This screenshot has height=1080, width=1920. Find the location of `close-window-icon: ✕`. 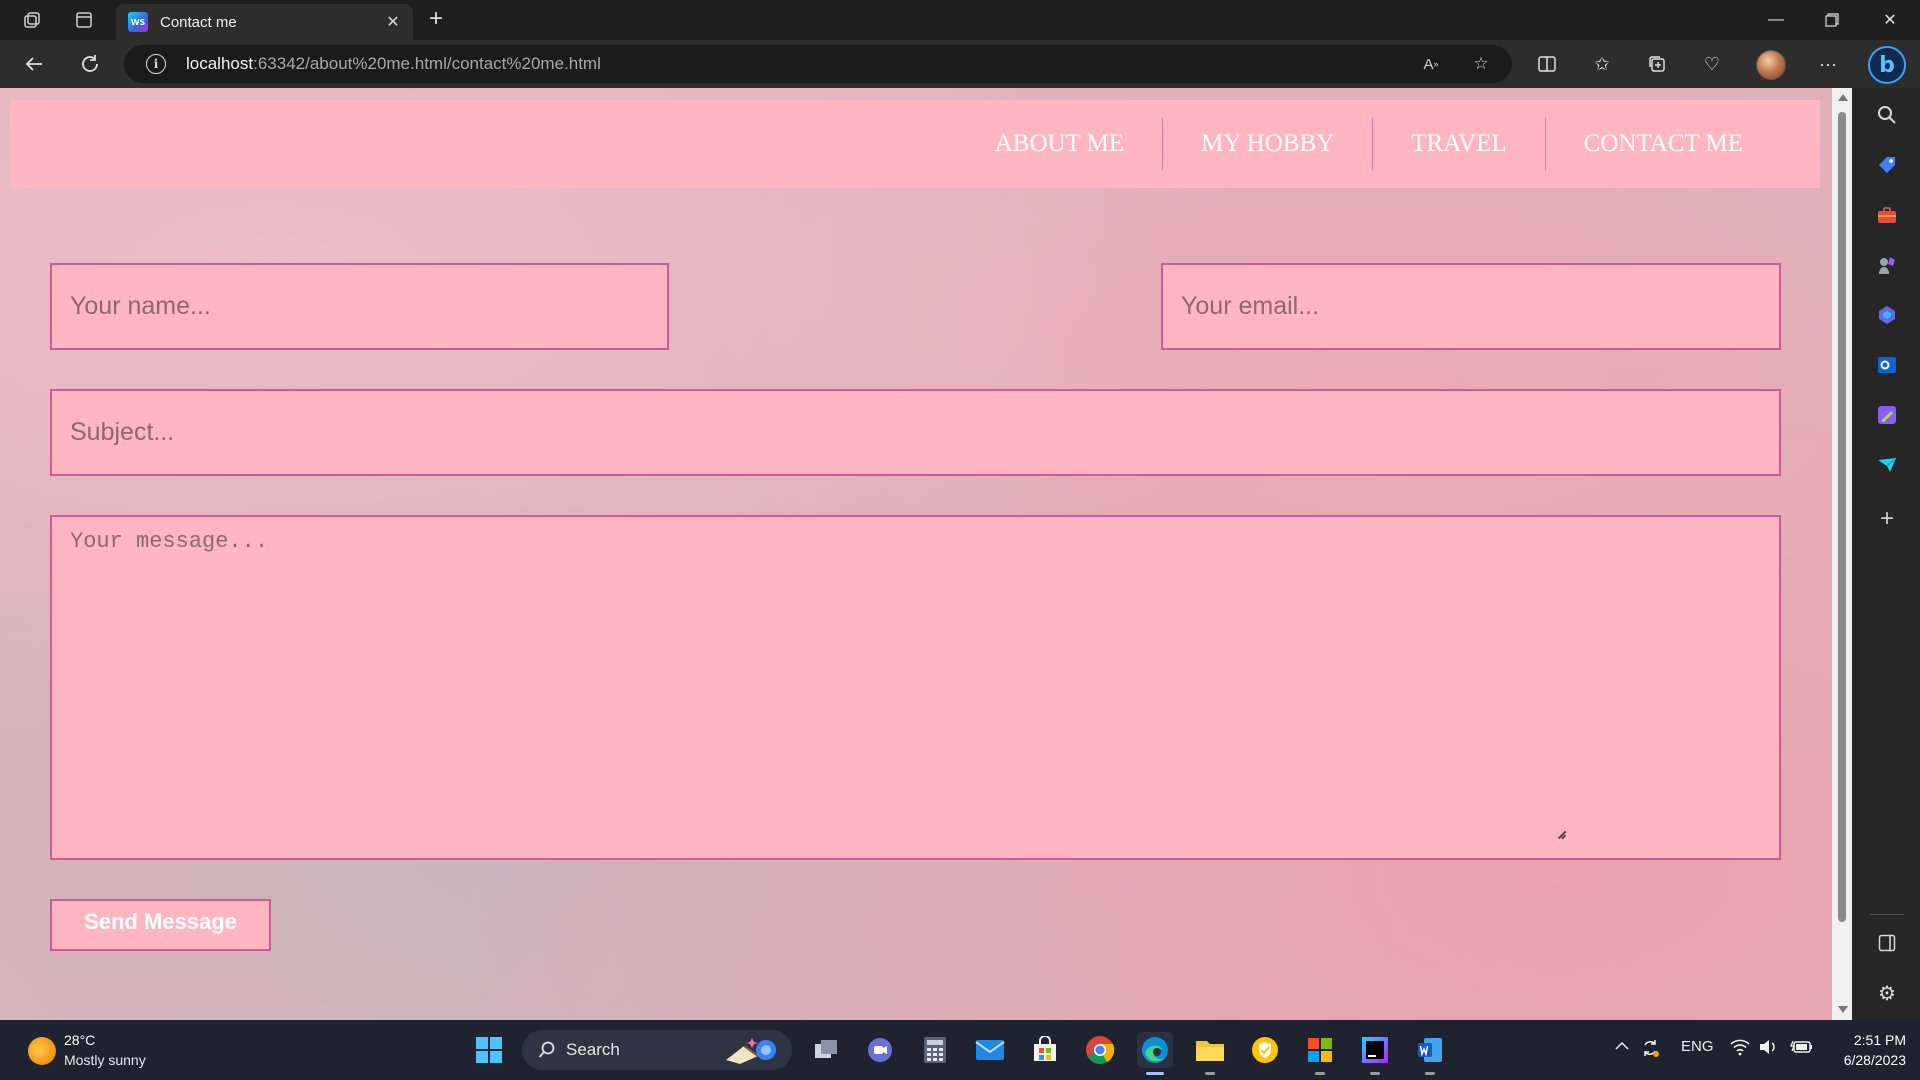

close-window-icon: ✕ is located at coordinates (1890, 20).